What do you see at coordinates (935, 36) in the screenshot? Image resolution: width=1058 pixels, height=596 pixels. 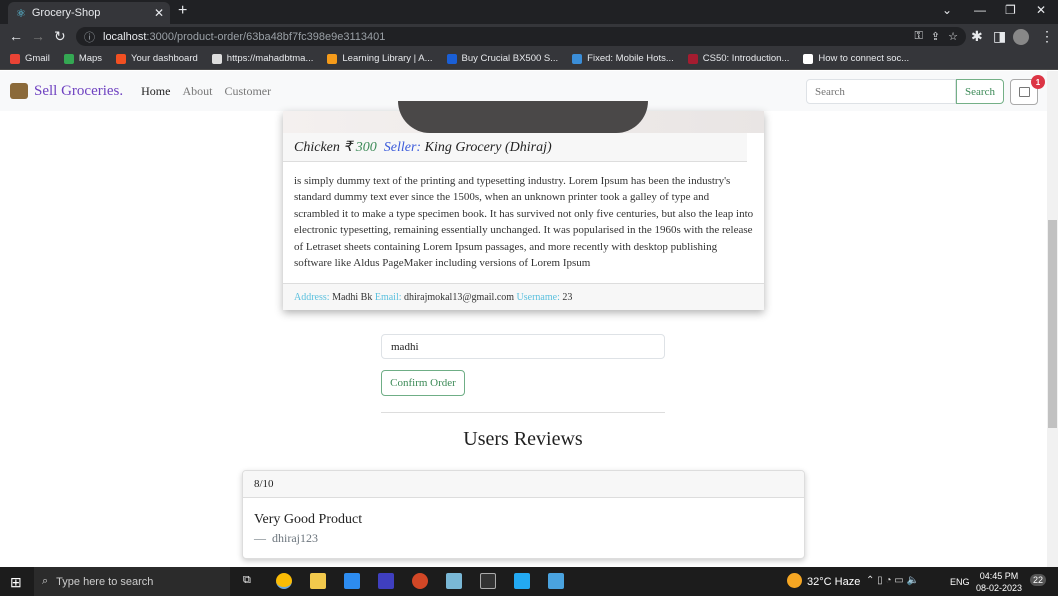 I see `share-icon: ⇪` at bounding box center [935, 36].